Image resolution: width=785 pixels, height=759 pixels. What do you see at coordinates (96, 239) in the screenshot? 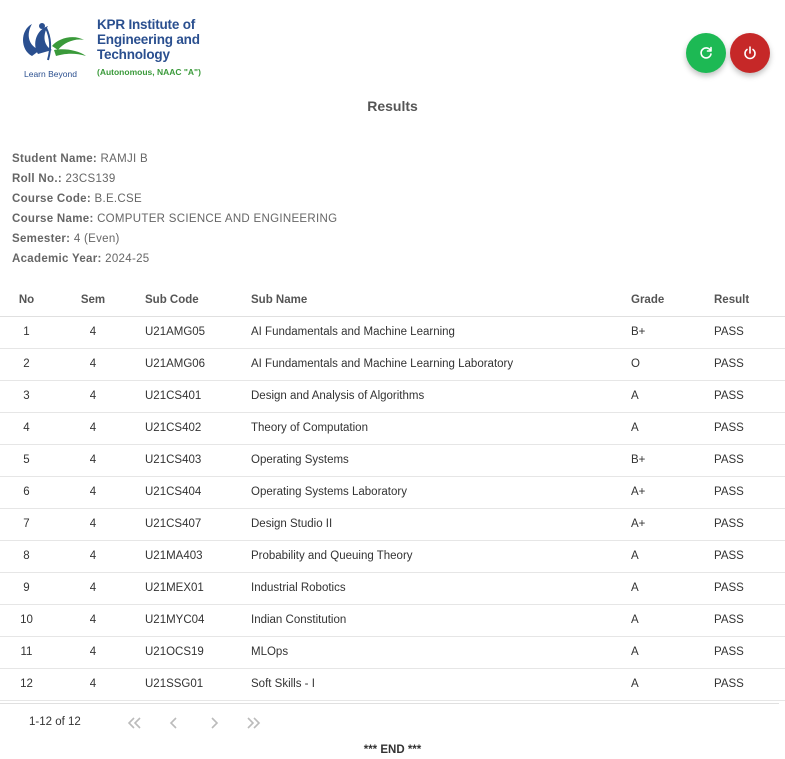
I see `field-value: 4 (Even)` at bounding box center [96, 239].